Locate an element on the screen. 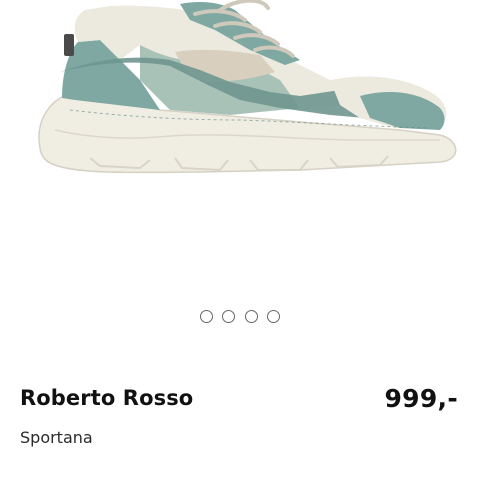 This screenshot has width=480, height=480. product-brand: Roberto Rosso is located at coordinates (106, 398).